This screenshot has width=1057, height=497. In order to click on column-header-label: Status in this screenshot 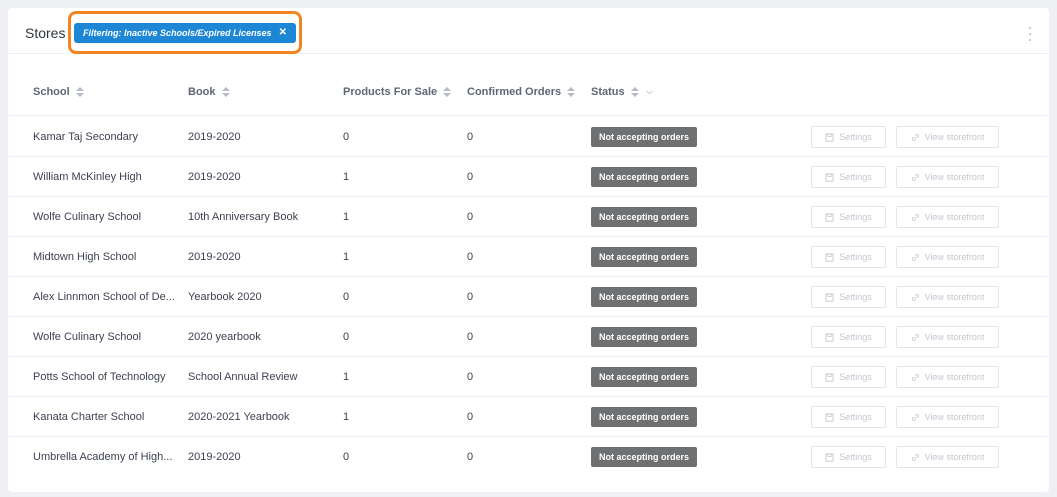, I will do `click(608, 92)`.